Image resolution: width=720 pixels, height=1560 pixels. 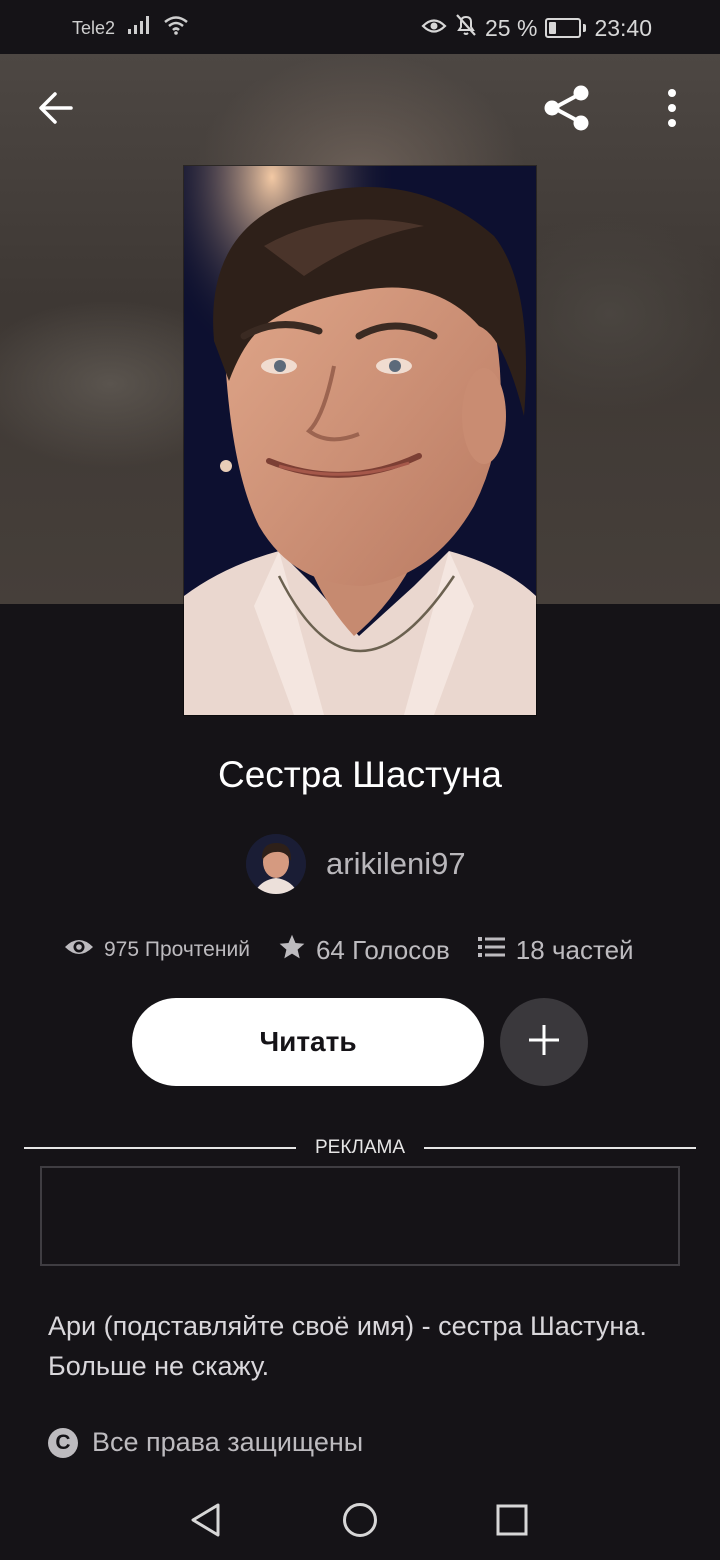 I want to click on author-link: arikileni97, so click(x=356, y=864).